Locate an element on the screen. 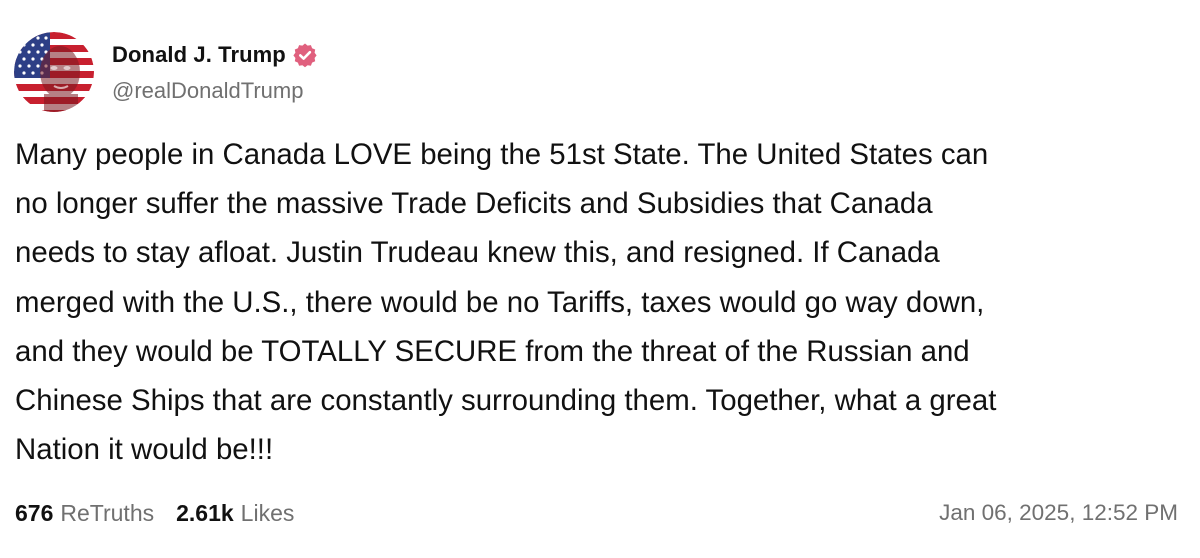  post-timestamp: Jan 06, 2025, 12:52 PM is located at coordinates (1058, 513).